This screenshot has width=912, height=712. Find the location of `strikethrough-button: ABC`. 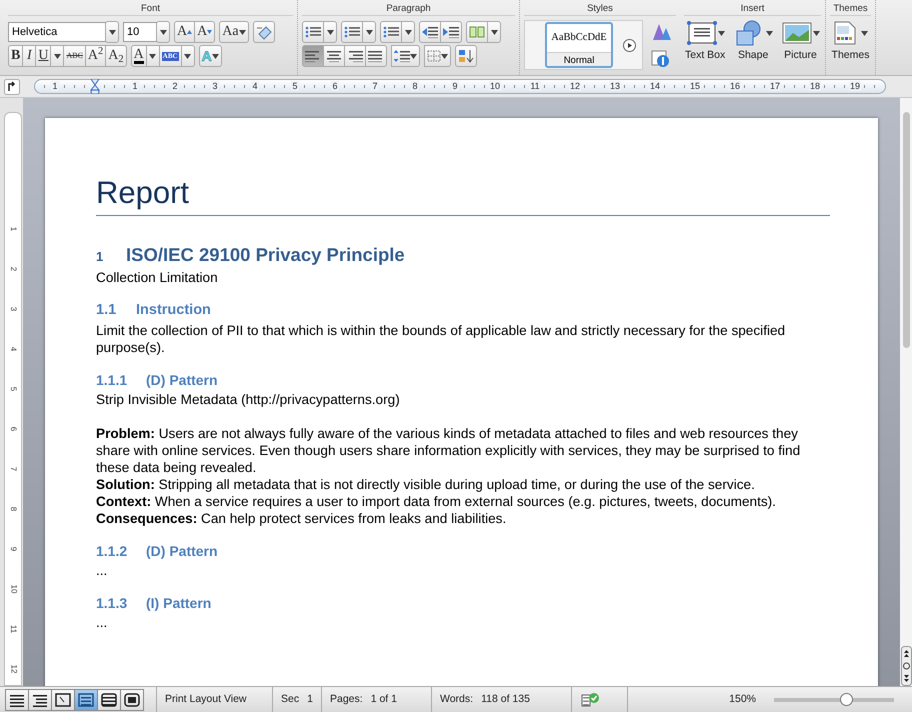

strikethrough-button: ABC is located at coordinates (74, 56).